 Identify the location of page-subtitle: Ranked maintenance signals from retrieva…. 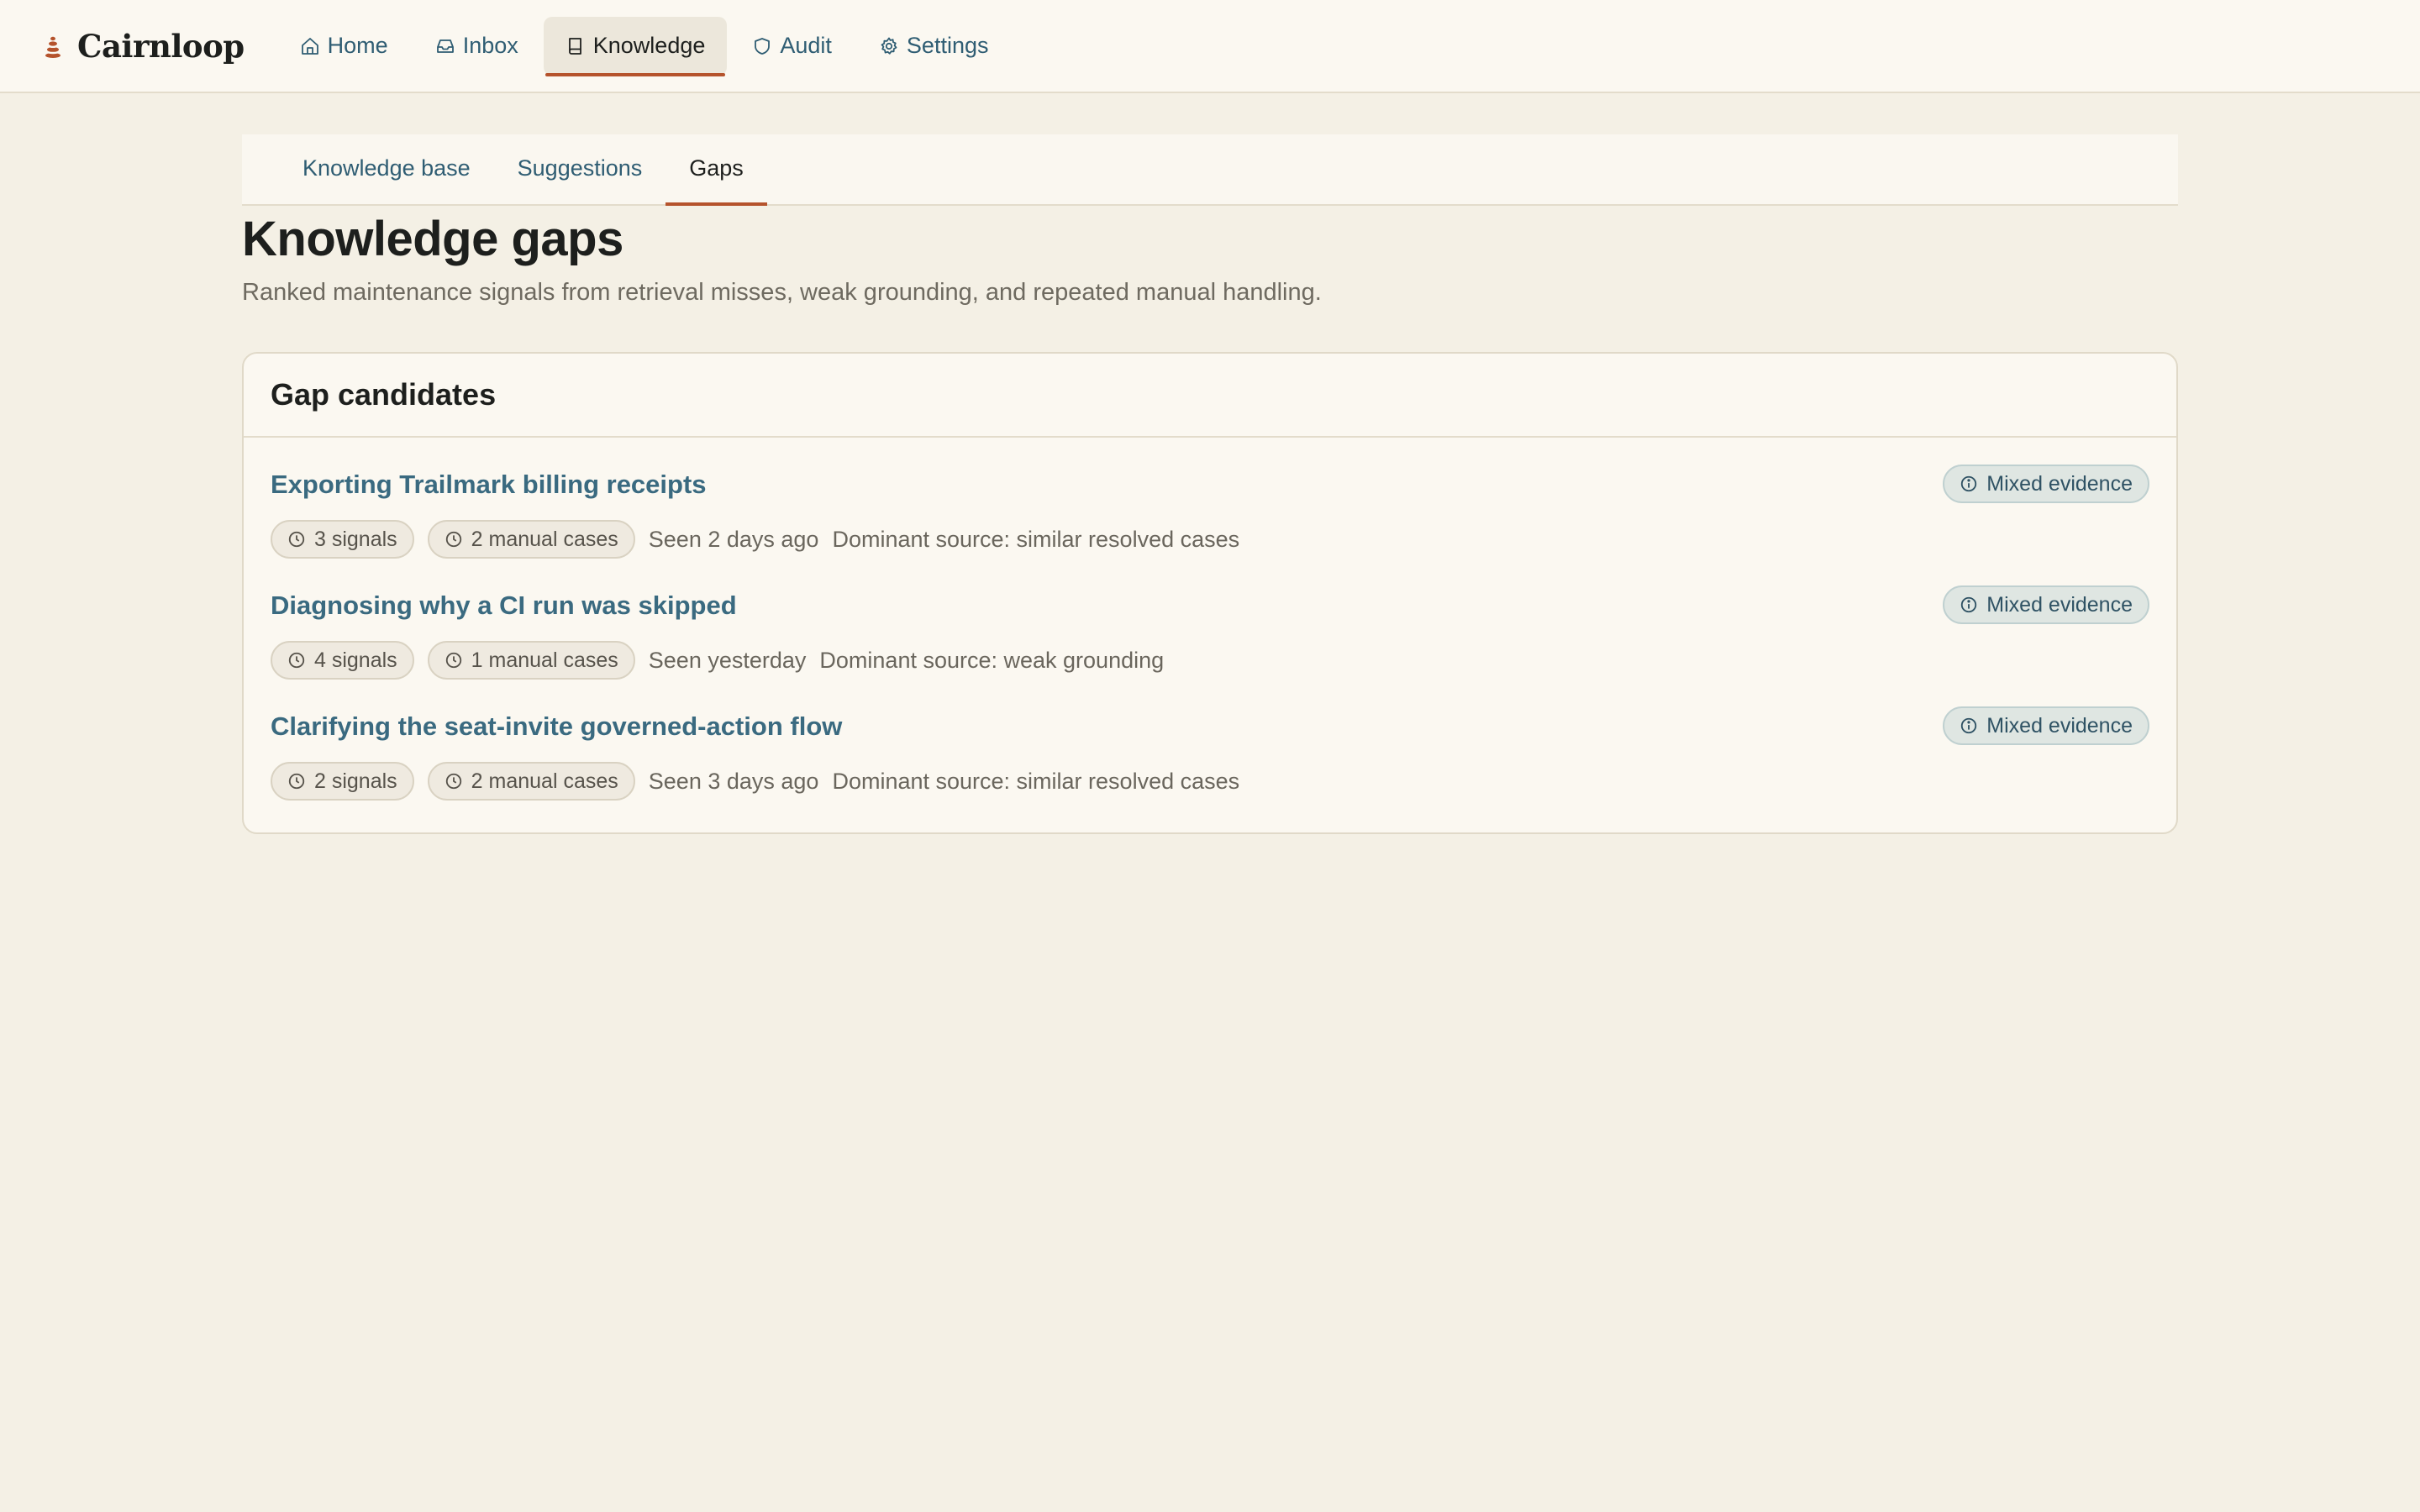
(782, 292).